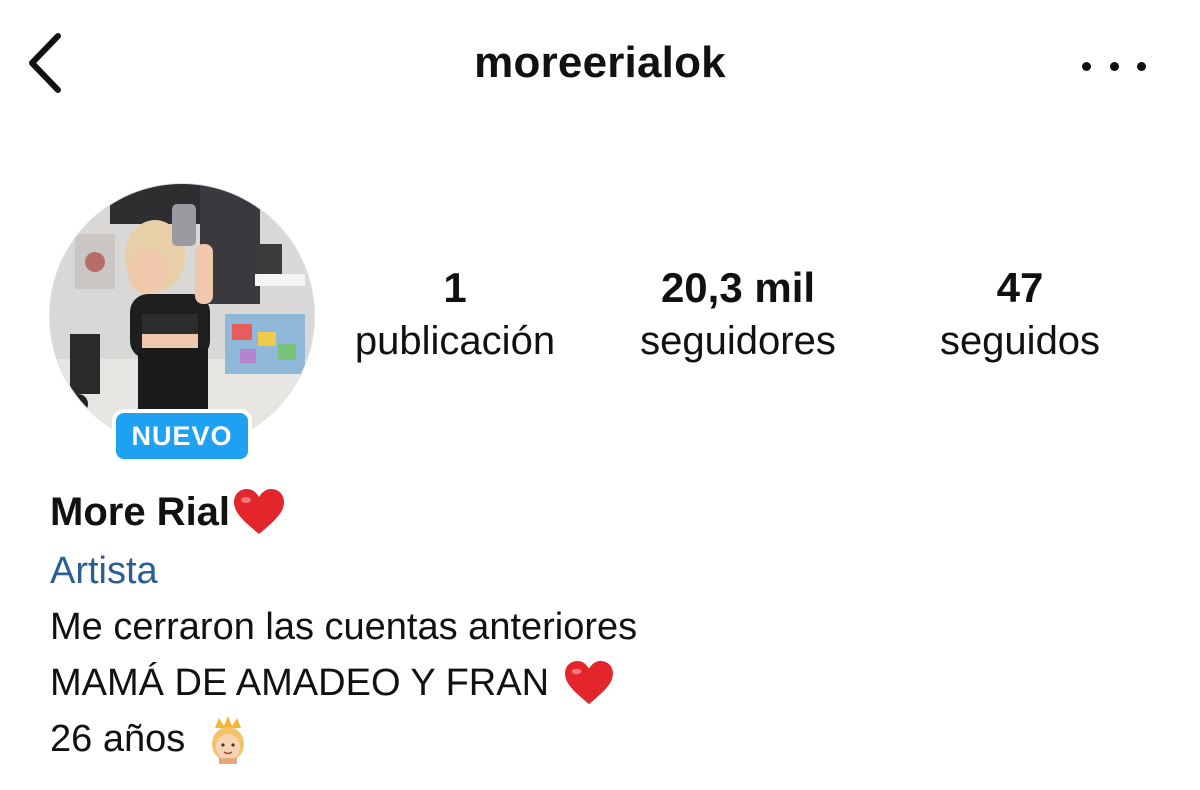  I want to click on profile-category: Artista, so click(104, 571).